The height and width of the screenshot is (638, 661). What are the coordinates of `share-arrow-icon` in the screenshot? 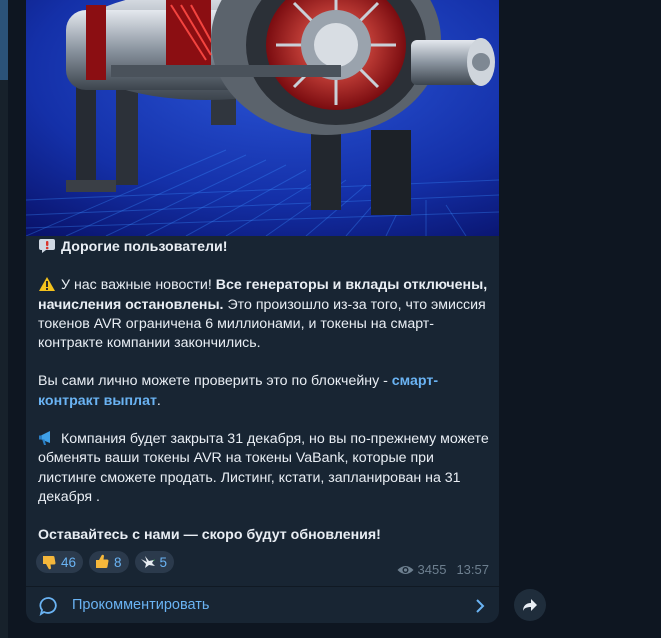 It's located at (530, 605).